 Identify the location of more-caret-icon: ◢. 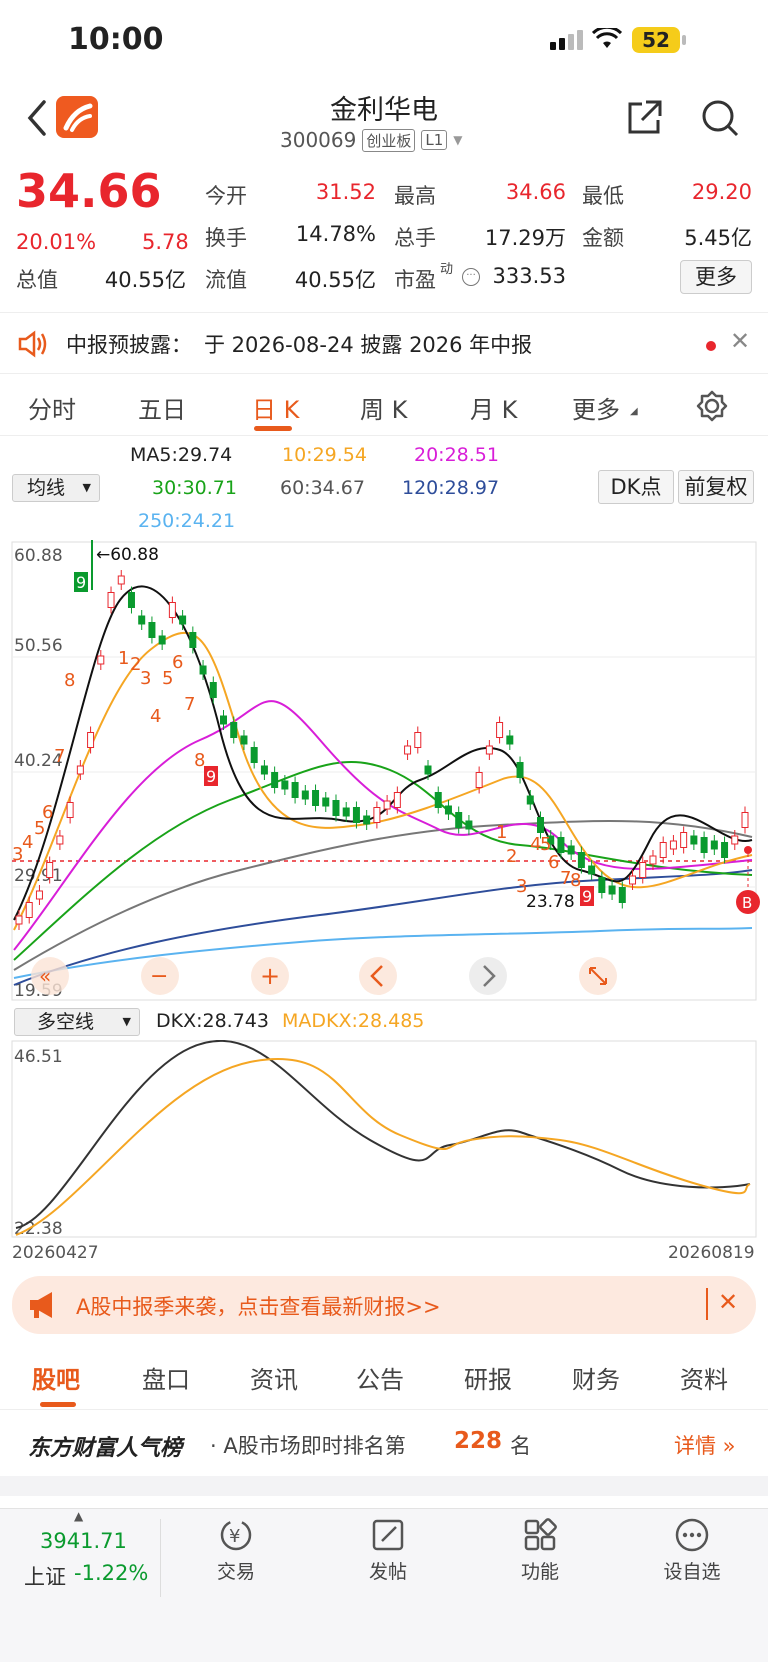
(634, 411).